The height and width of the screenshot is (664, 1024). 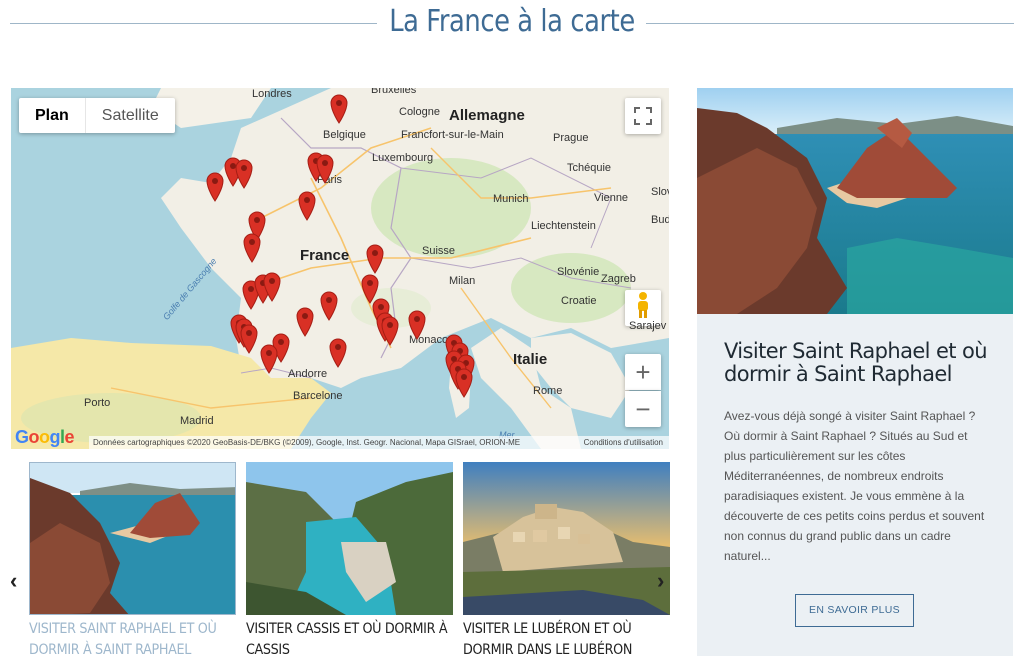 I want to click on carousel-card-title: Visiter Cassis et où dormir à Cassis, so click(x=347, y=640).